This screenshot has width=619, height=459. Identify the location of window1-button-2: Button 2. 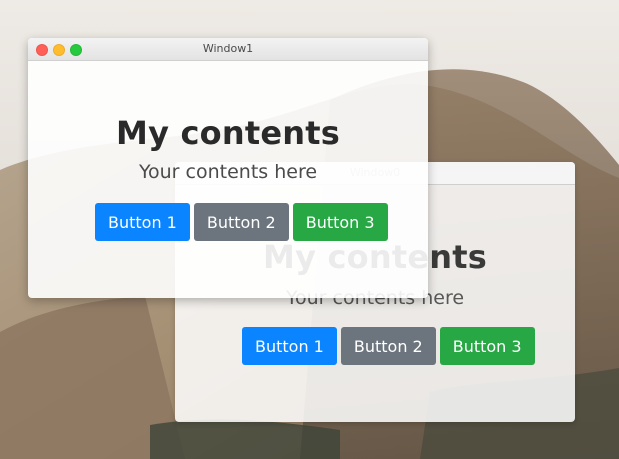
(241, 222).